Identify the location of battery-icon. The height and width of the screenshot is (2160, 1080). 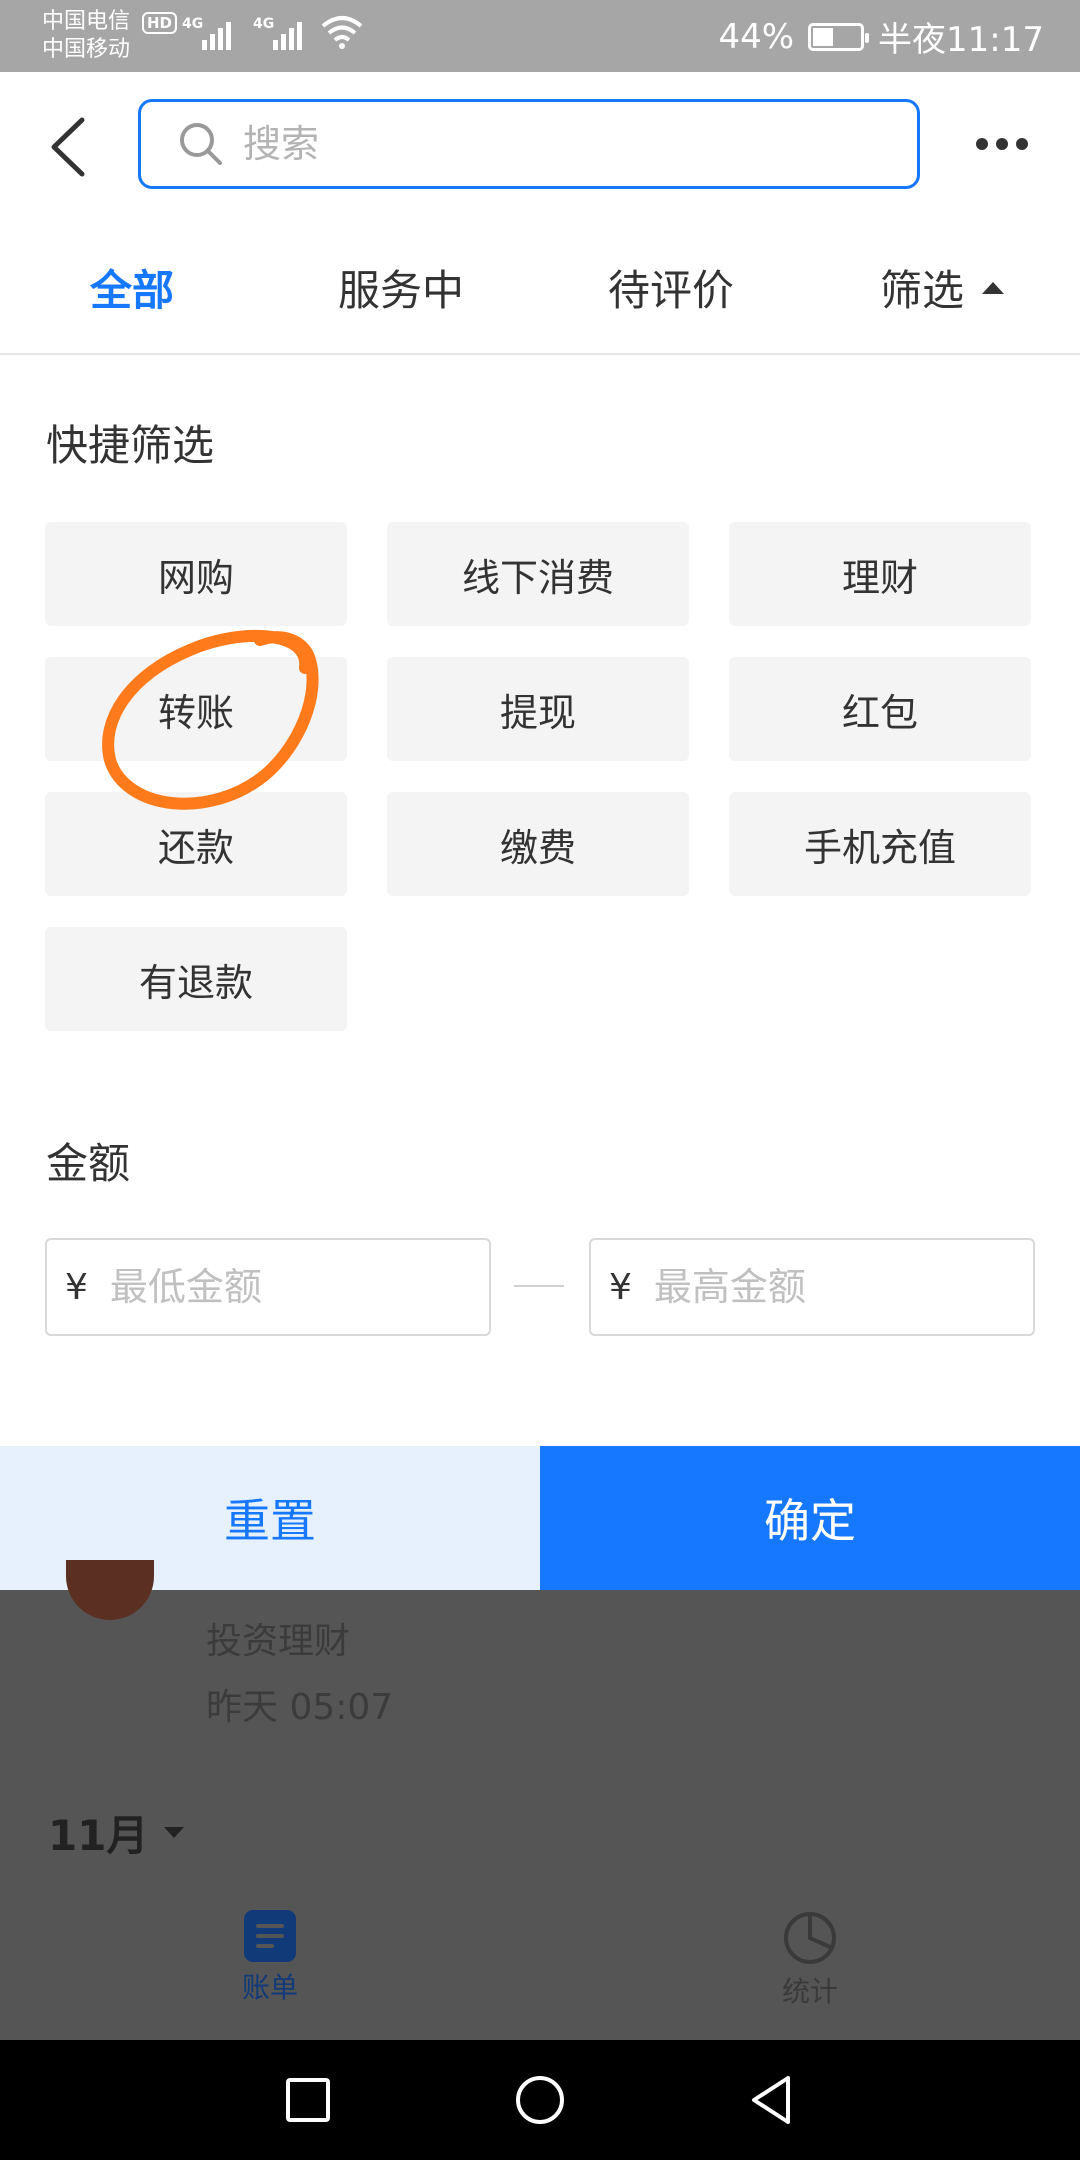
(839, 36).